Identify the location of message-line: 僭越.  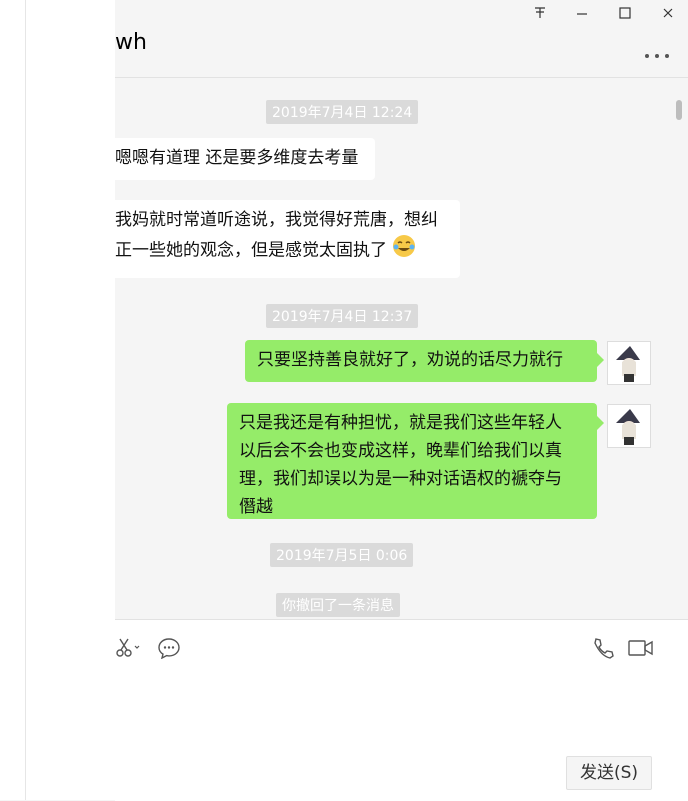
(256, 507).